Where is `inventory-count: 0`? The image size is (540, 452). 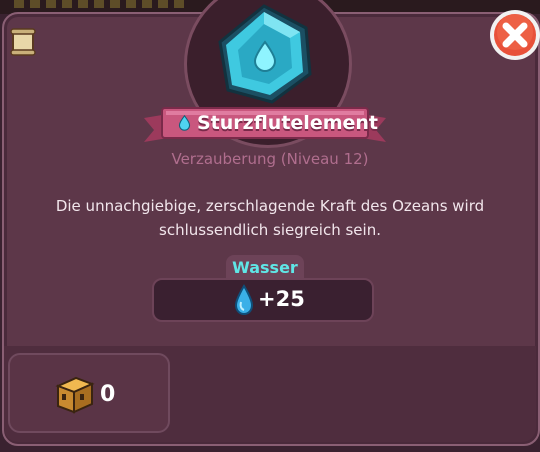 inventory-count: 0 is located at coordinates (108, 394).